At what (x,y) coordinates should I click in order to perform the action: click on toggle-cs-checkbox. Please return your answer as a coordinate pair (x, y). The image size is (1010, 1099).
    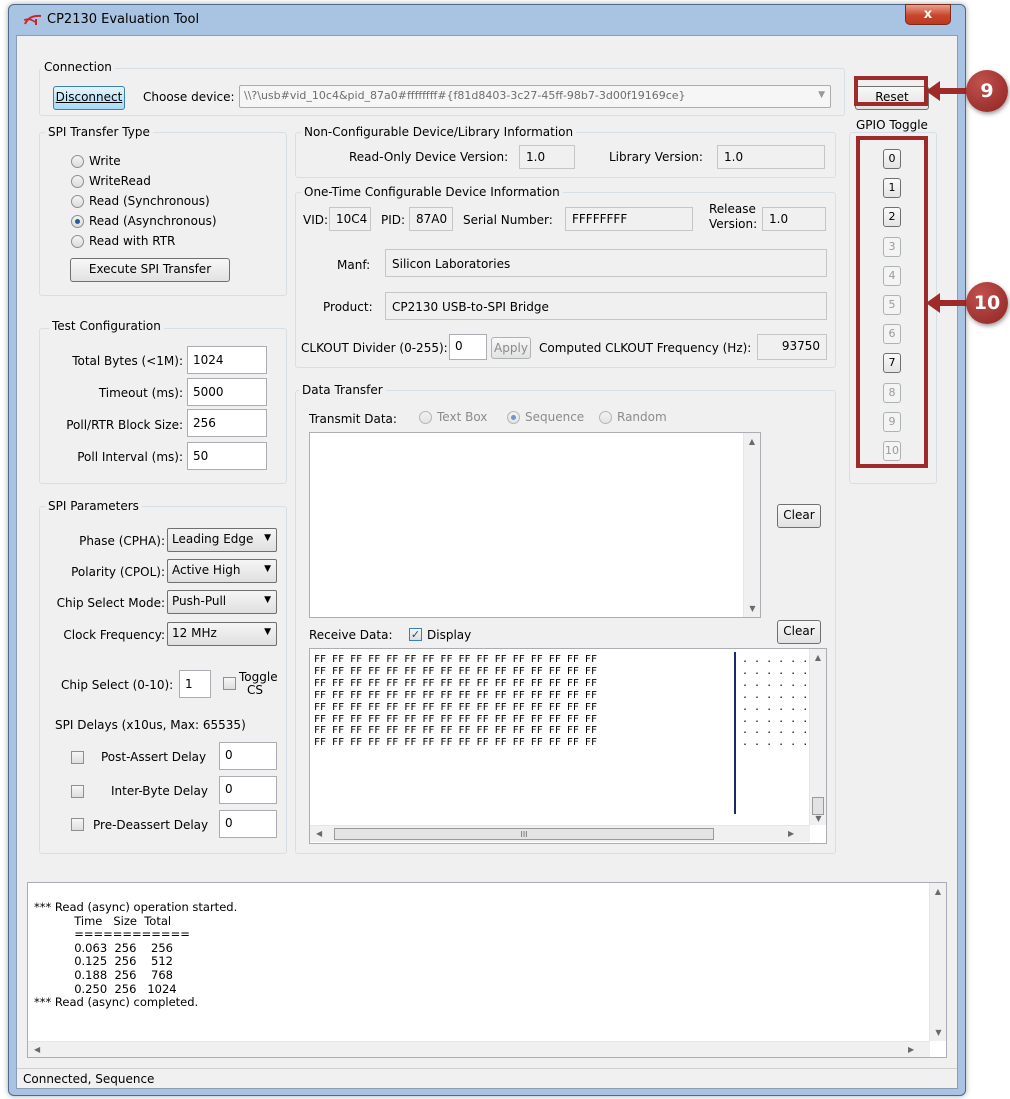
    Looking at the image, I should click on (229, 683).